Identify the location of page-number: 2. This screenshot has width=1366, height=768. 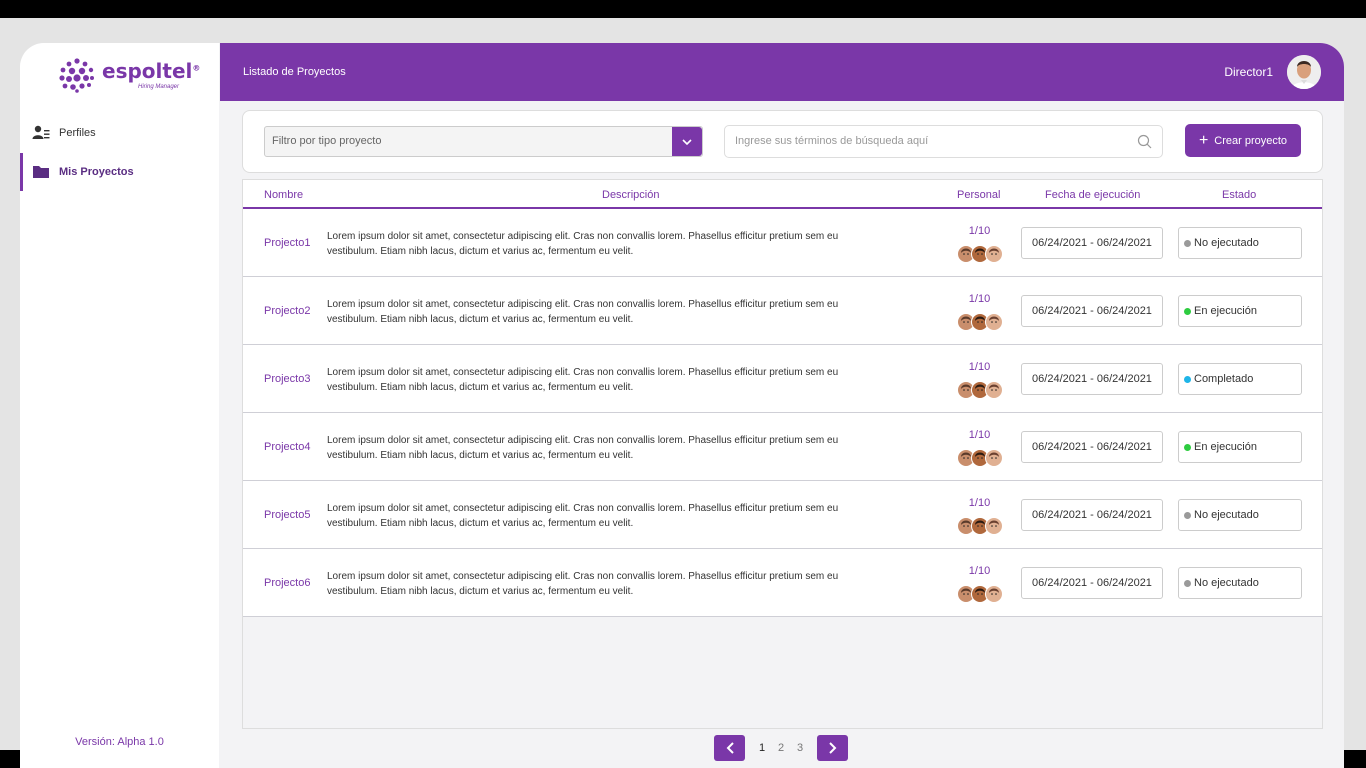
(781, 748).